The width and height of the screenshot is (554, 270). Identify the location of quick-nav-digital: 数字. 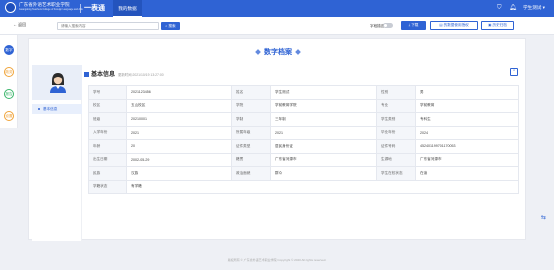
(9, 50).